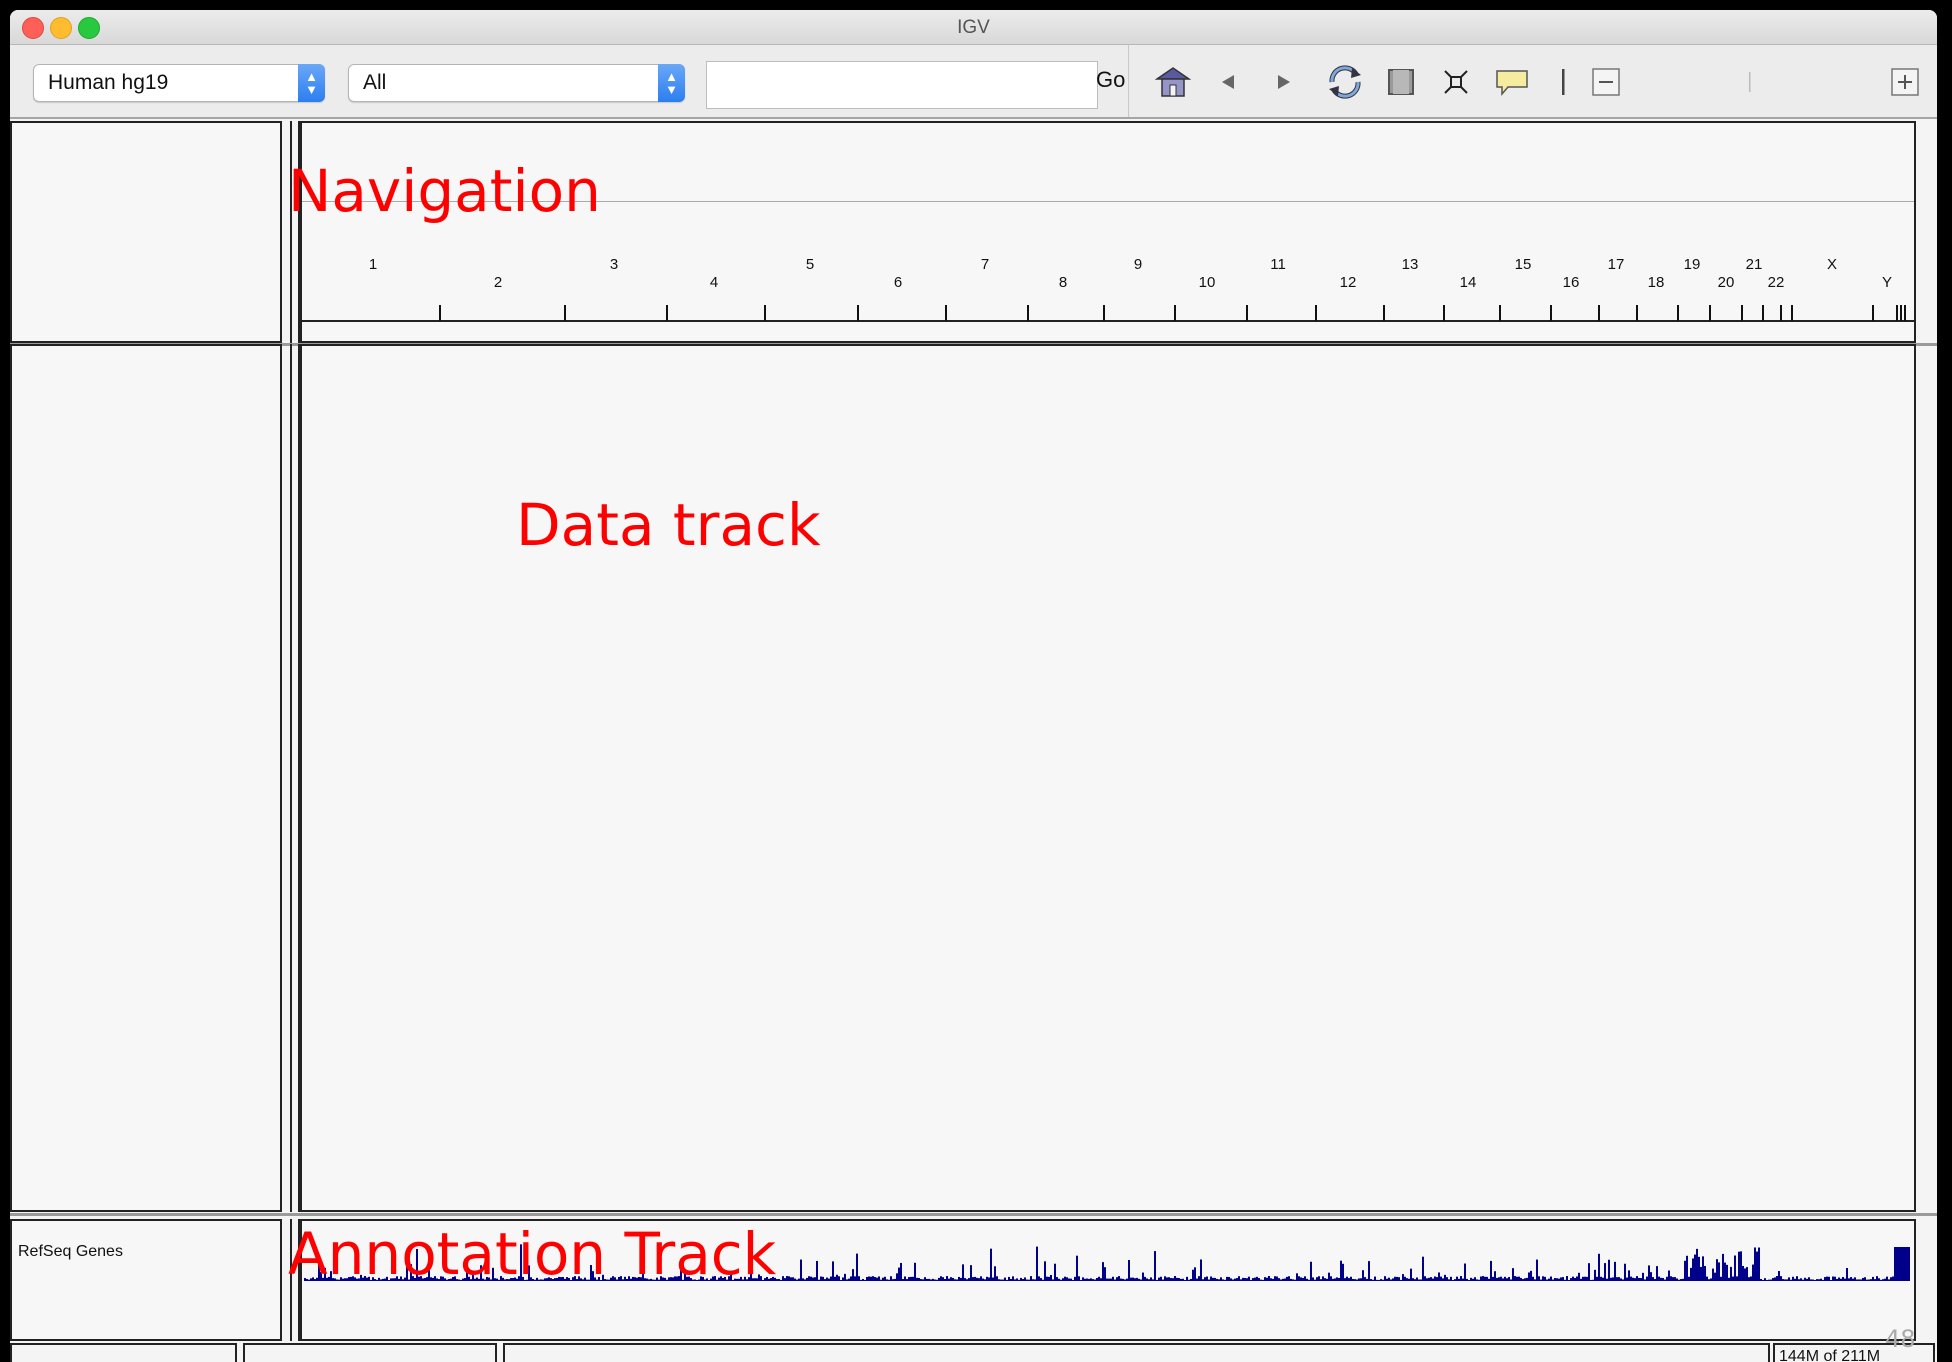  What do you see at coordinates (1656, 282) in the screenshot?
I see `chromosome-label: 18` at bounding box center [1656, 282].